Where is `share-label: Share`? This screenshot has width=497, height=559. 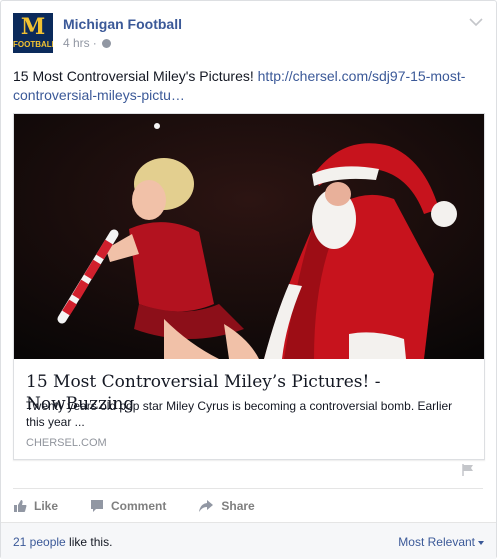
share-label: Share is located at coordinates (238, 506).